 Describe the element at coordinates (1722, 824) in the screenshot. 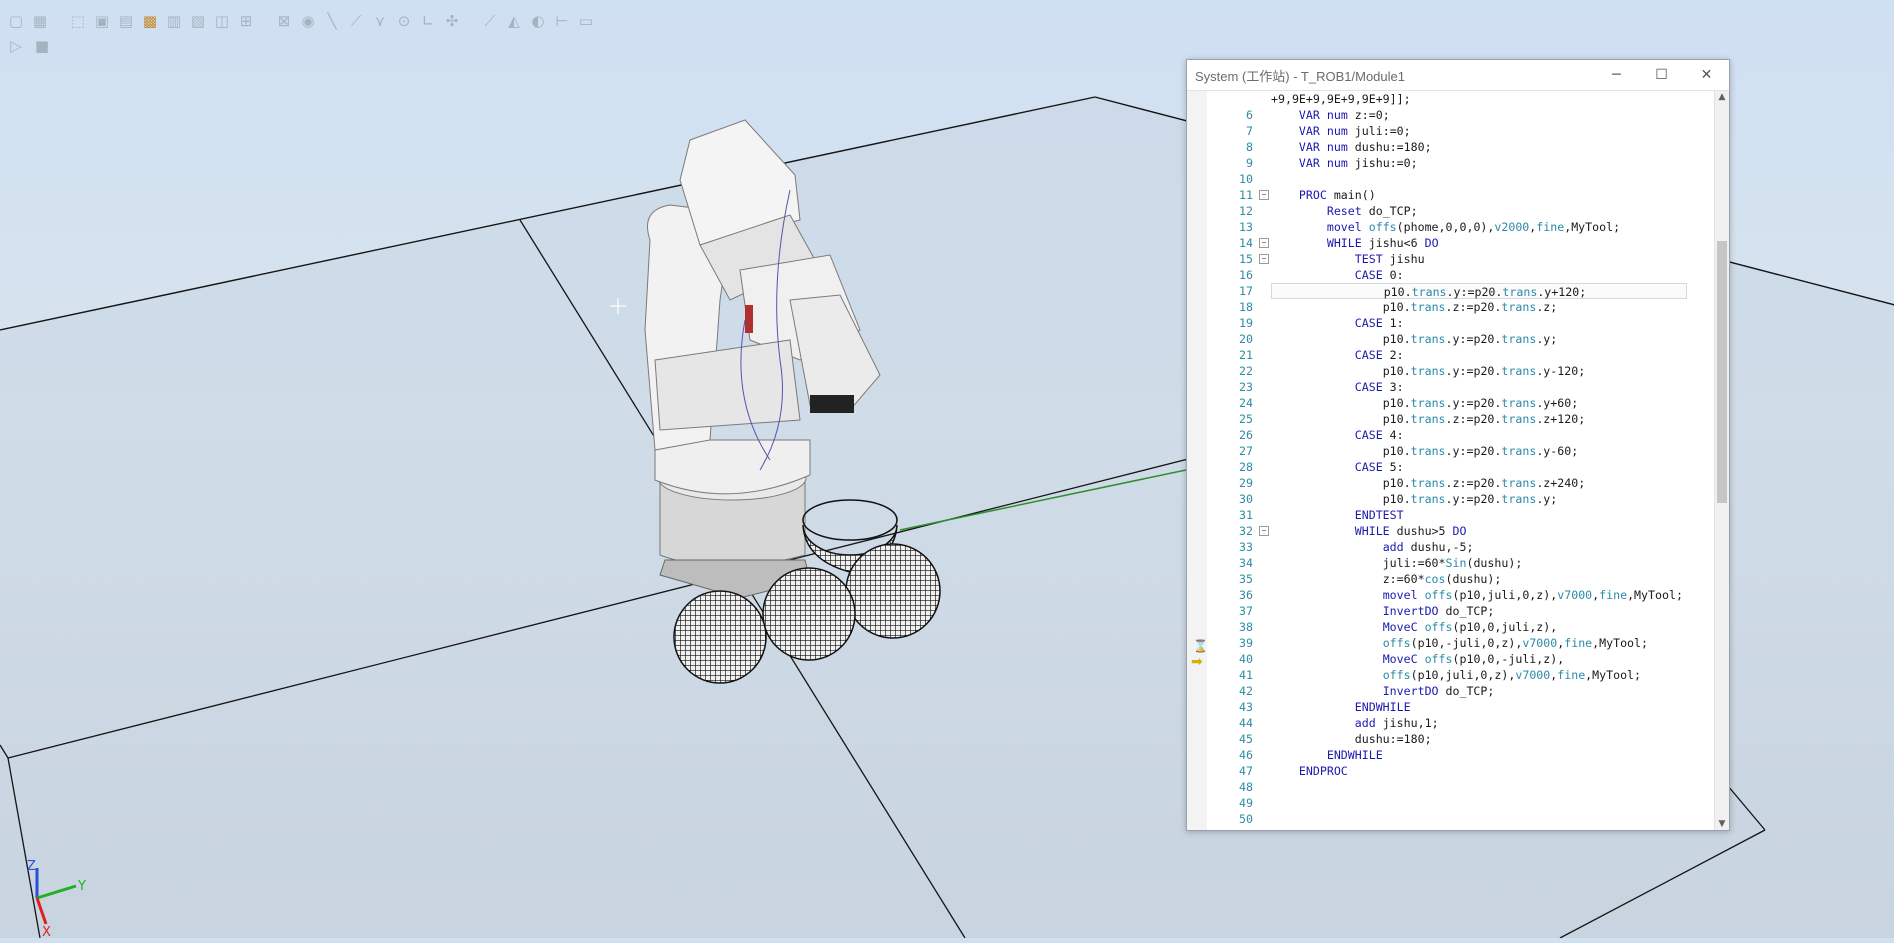

I see `scroll-down-icon: ▼` at that location.